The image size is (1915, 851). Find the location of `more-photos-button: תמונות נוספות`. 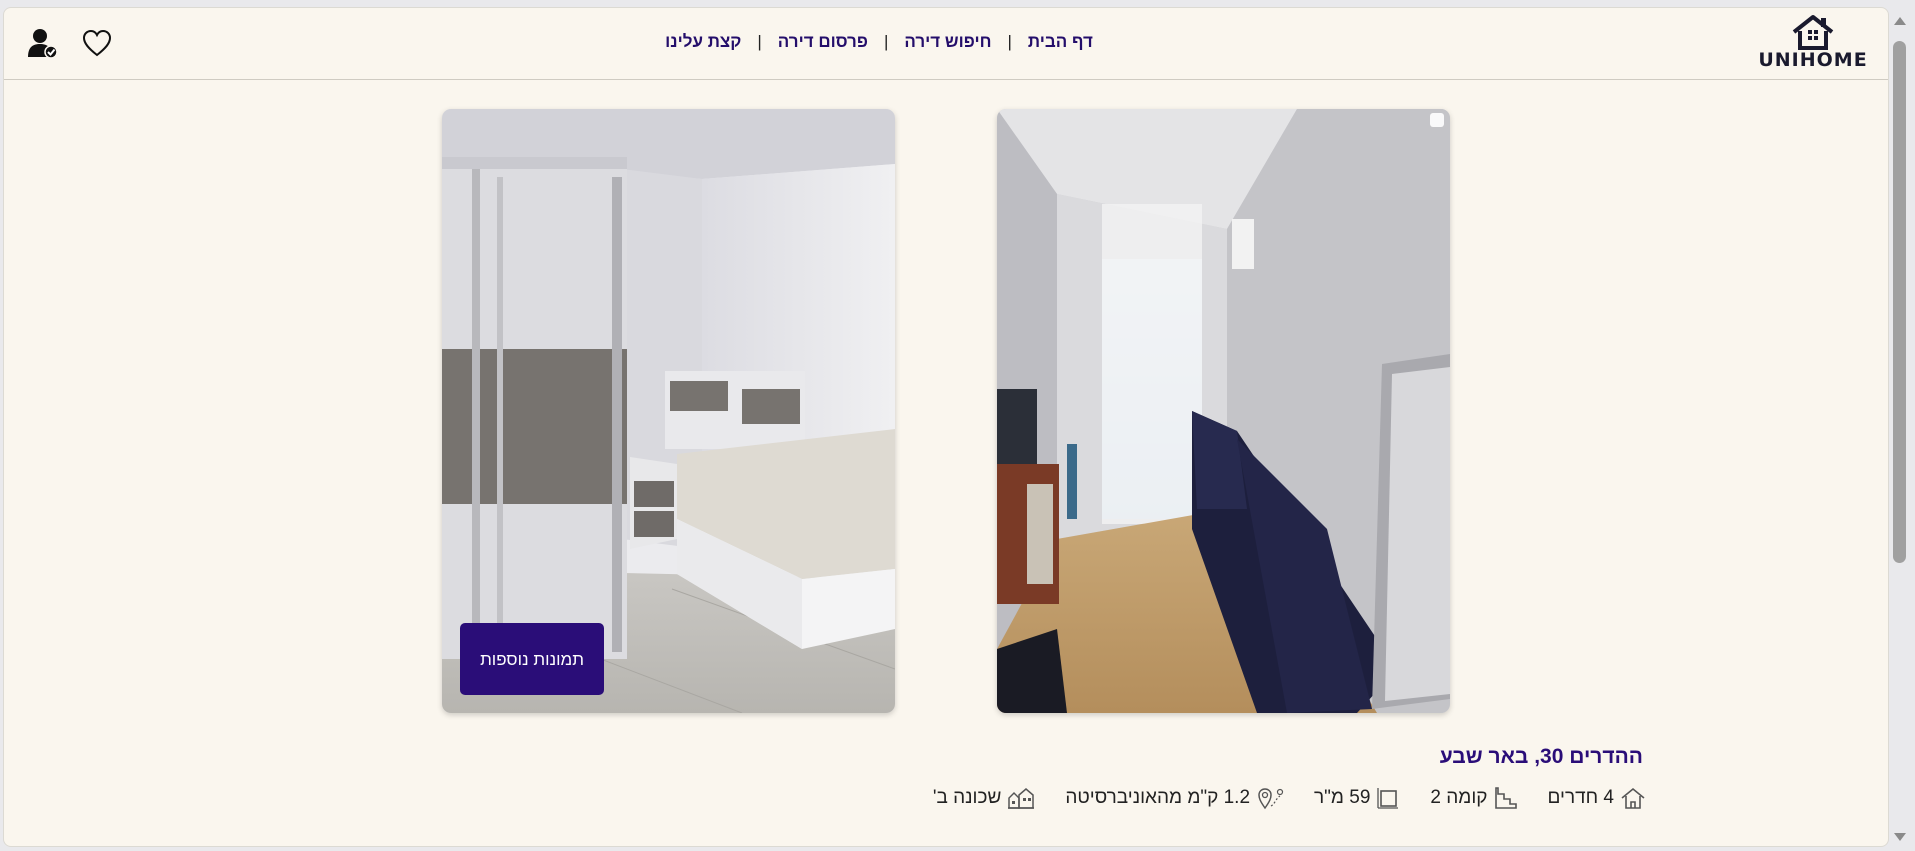

more-photos-button: תמונות נוספות is located at coordinates (532, 659).